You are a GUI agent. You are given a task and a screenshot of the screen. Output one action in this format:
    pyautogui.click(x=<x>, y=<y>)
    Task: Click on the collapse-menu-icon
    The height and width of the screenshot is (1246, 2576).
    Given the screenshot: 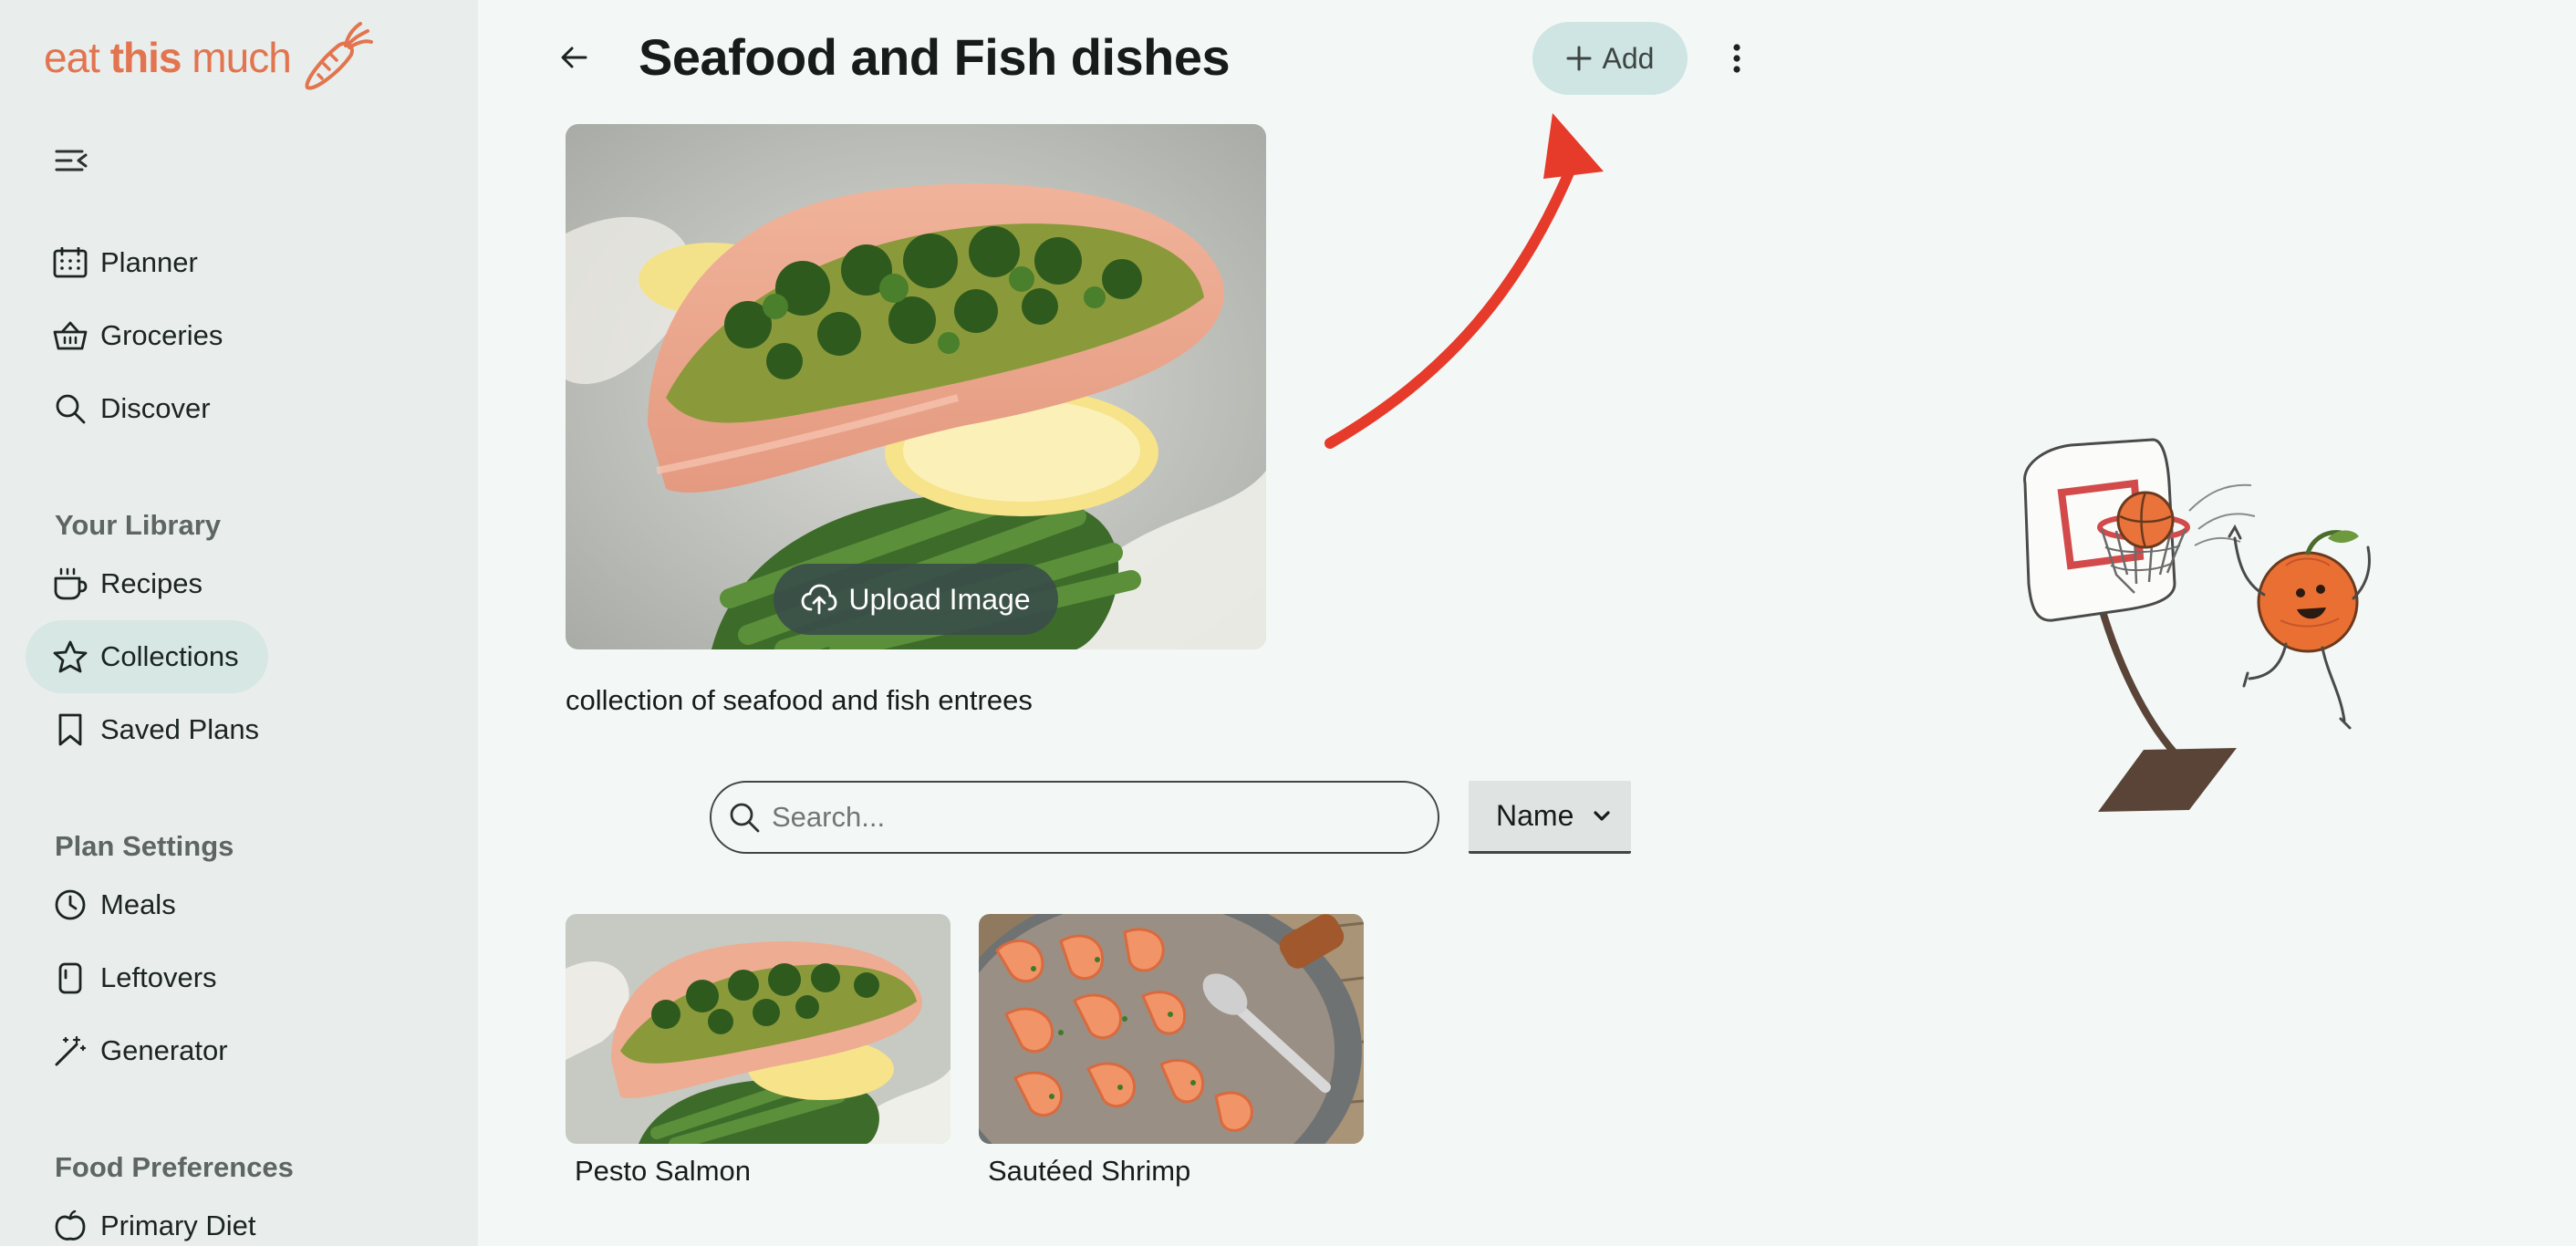 What is the action you would take?
    pyautogui.click(x=71, y=160)
    